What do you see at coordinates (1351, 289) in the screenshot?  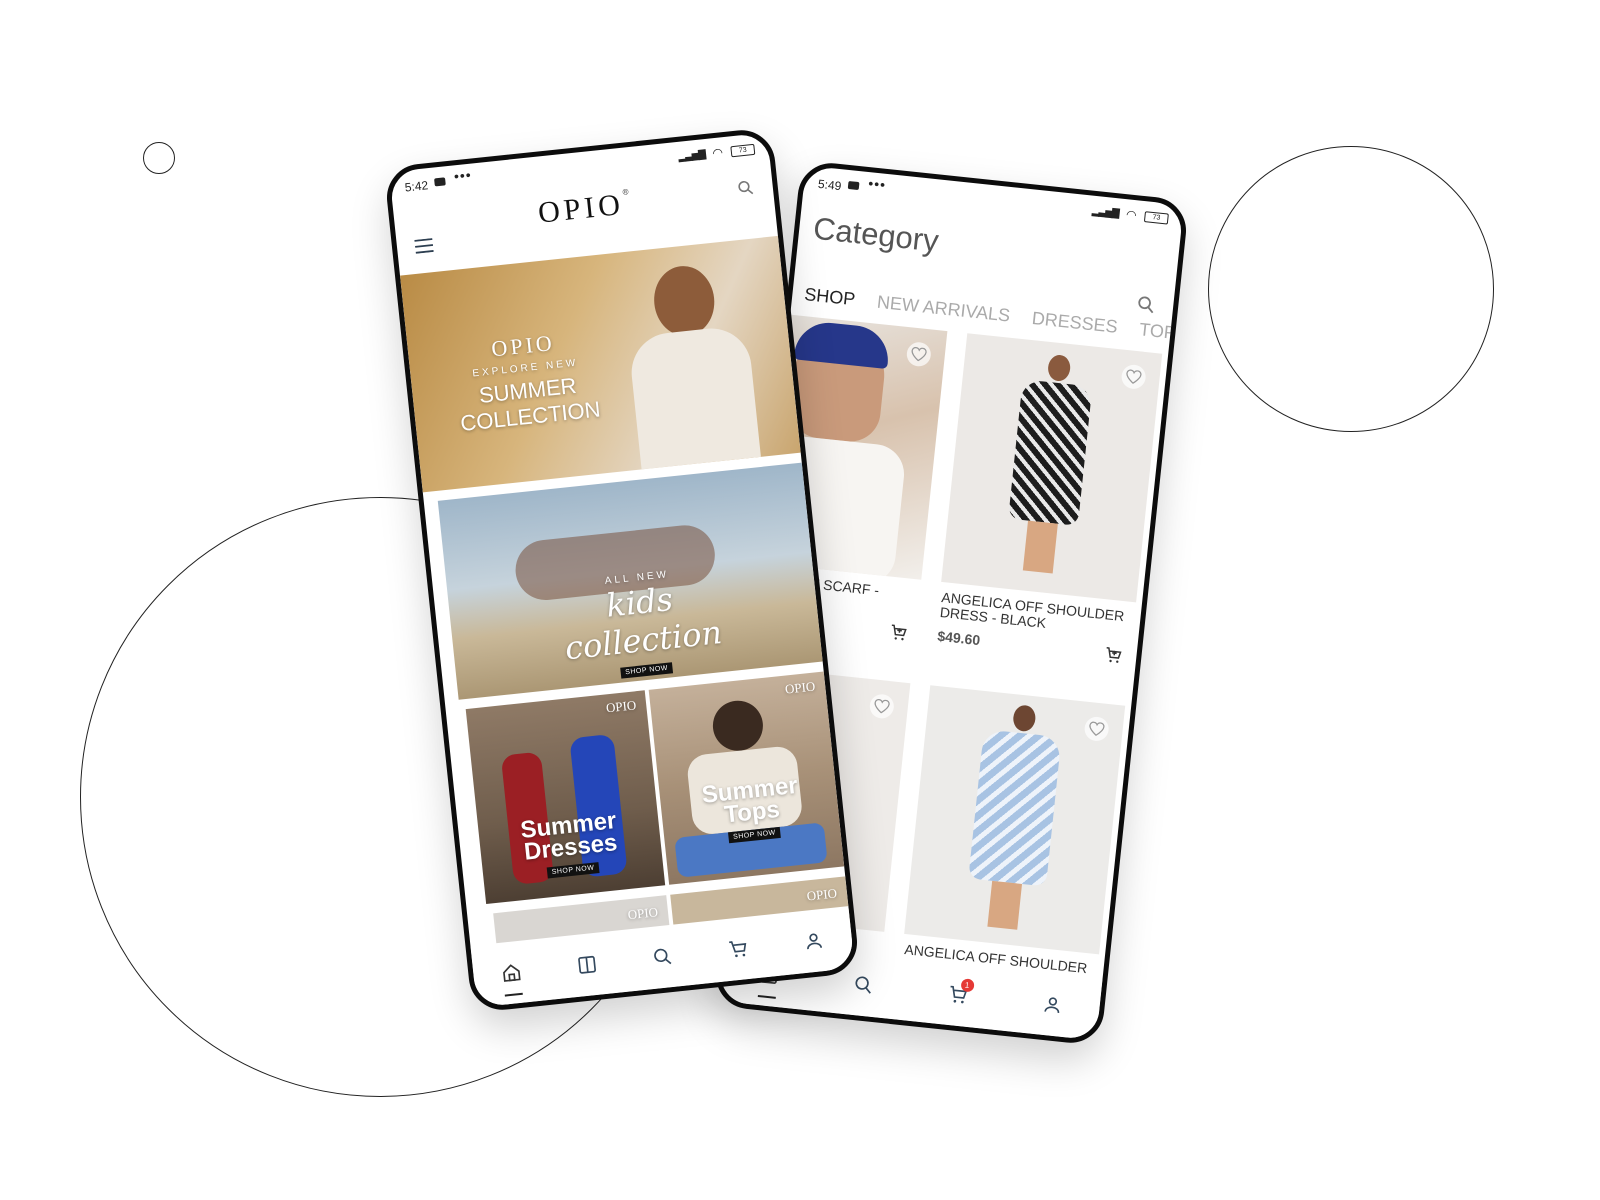 I see `decorative-circle-right` at bounding box center [1351, 289].